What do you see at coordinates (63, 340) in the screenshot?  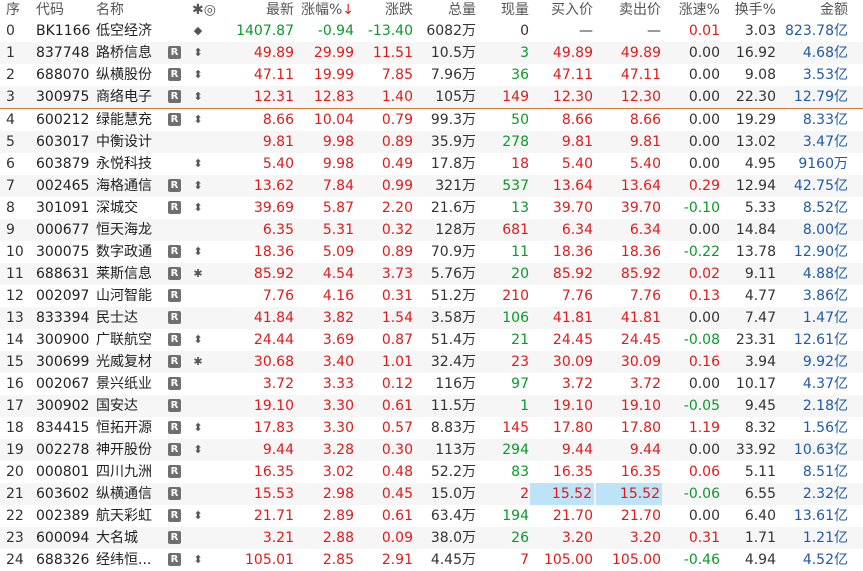 I see `stock-code: 300900` at bounding box center [63, 340].